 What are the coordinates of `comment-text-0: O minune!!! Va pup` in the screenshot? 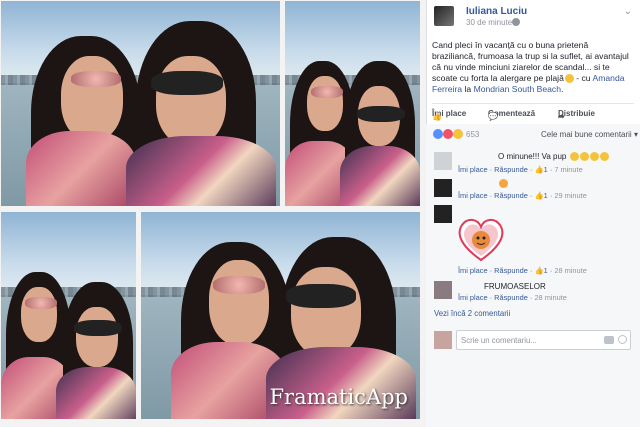 It's located at (532, 156).